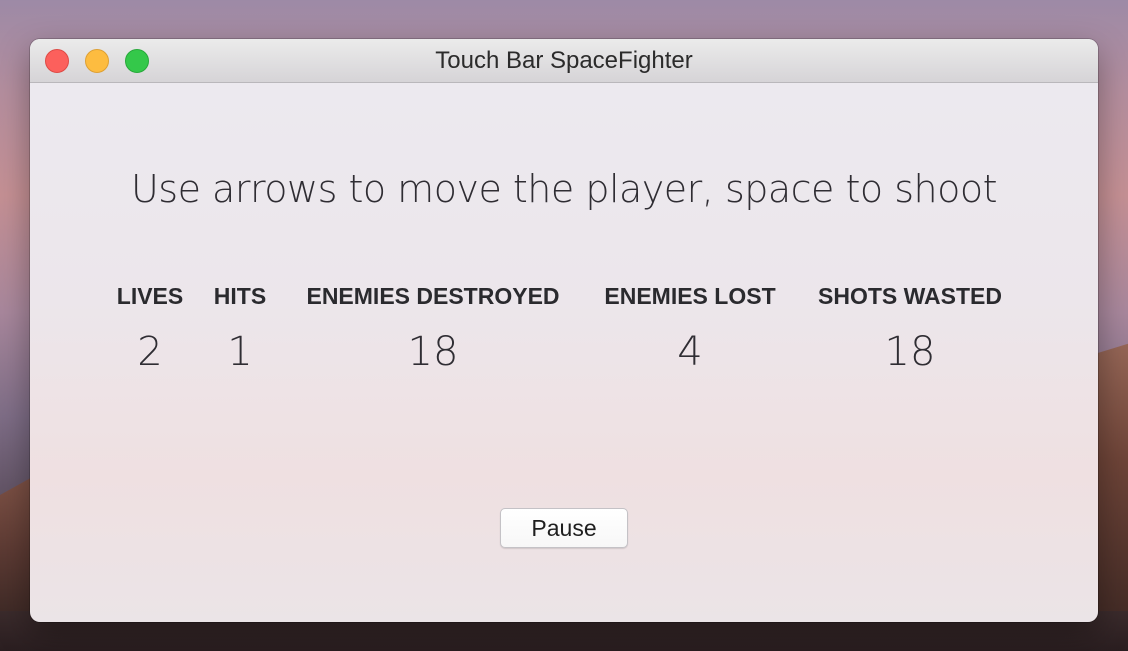  What do you see at coordinates (690, 296) in the screenshot?
I see `stat-enemies-lost-label: ENEMIES LOST` at bounding box center [690, 296].